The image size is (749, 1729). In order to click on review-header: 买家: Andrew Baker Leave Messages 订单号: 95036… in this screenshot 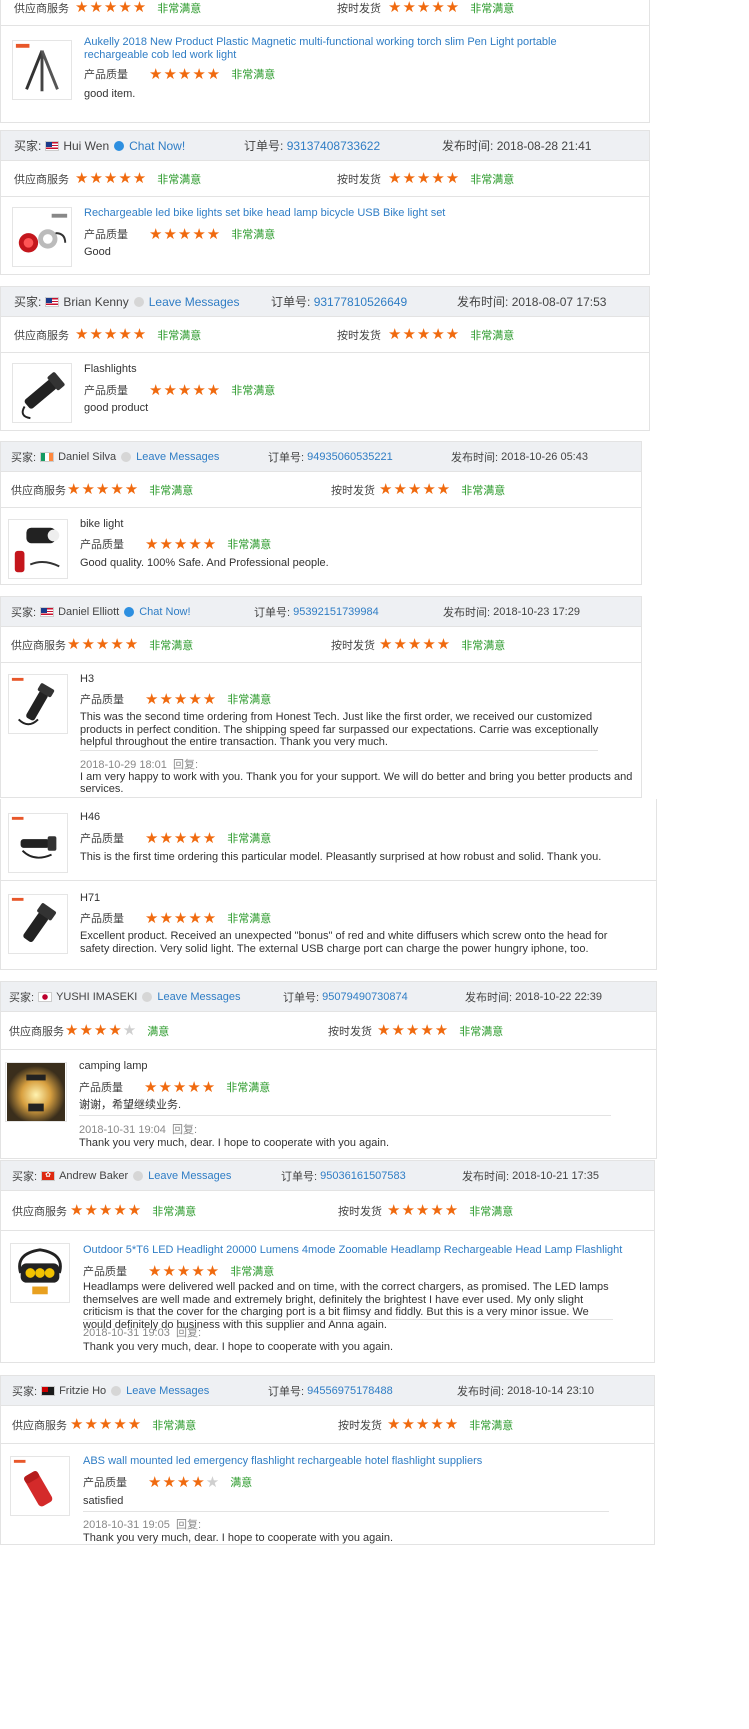, I will do `click(327, 1176)`.